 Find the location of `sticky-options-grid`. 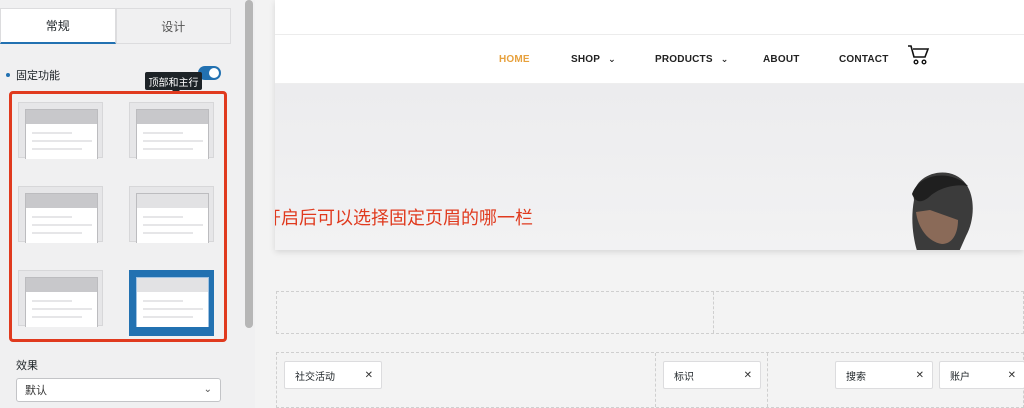

sticky-options-grid is located at coordinates (118, 216).